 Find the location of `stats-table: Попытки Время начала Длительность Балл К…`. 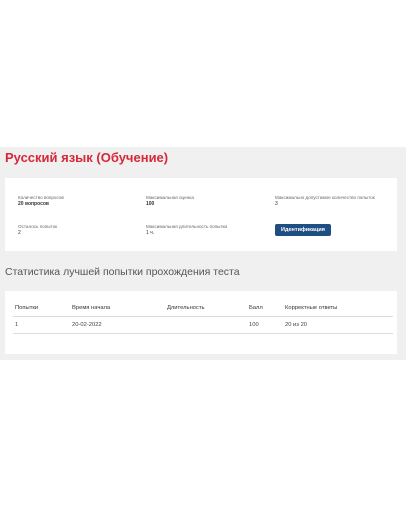

stats-table: Попытки Время начала Длительность Балл К… is located at coordinates (201, 322).